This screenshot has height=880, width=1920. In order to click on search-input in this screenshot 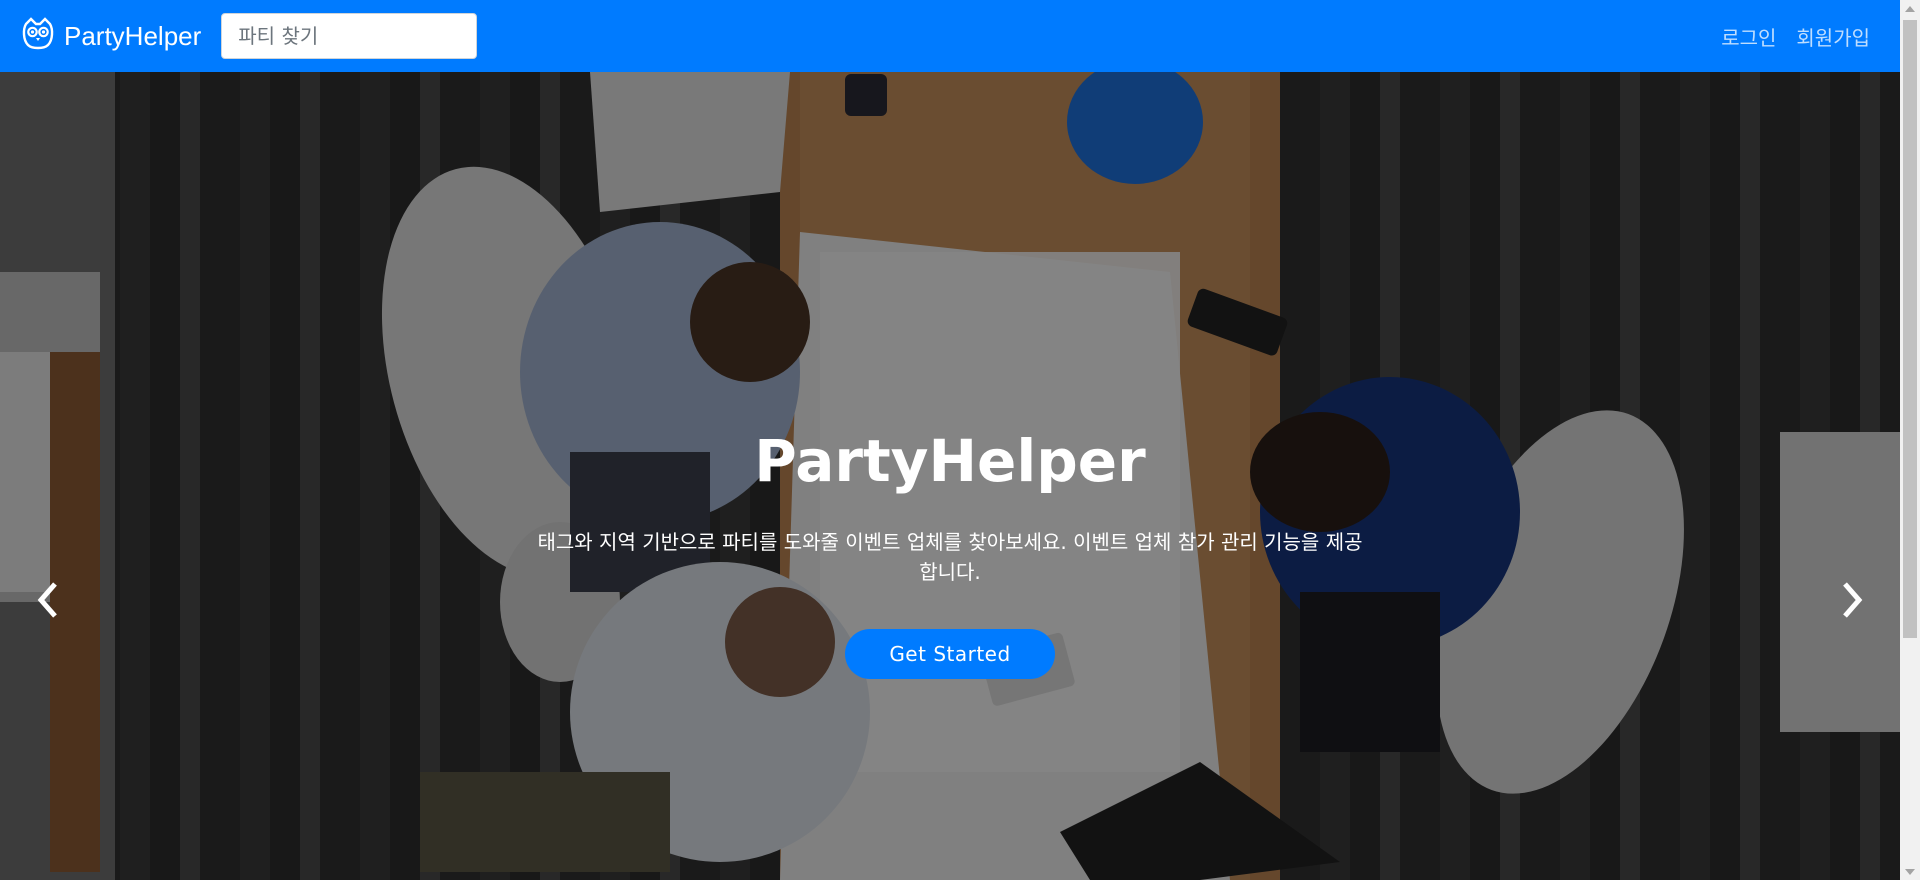, I will do `click(349, 36)`.